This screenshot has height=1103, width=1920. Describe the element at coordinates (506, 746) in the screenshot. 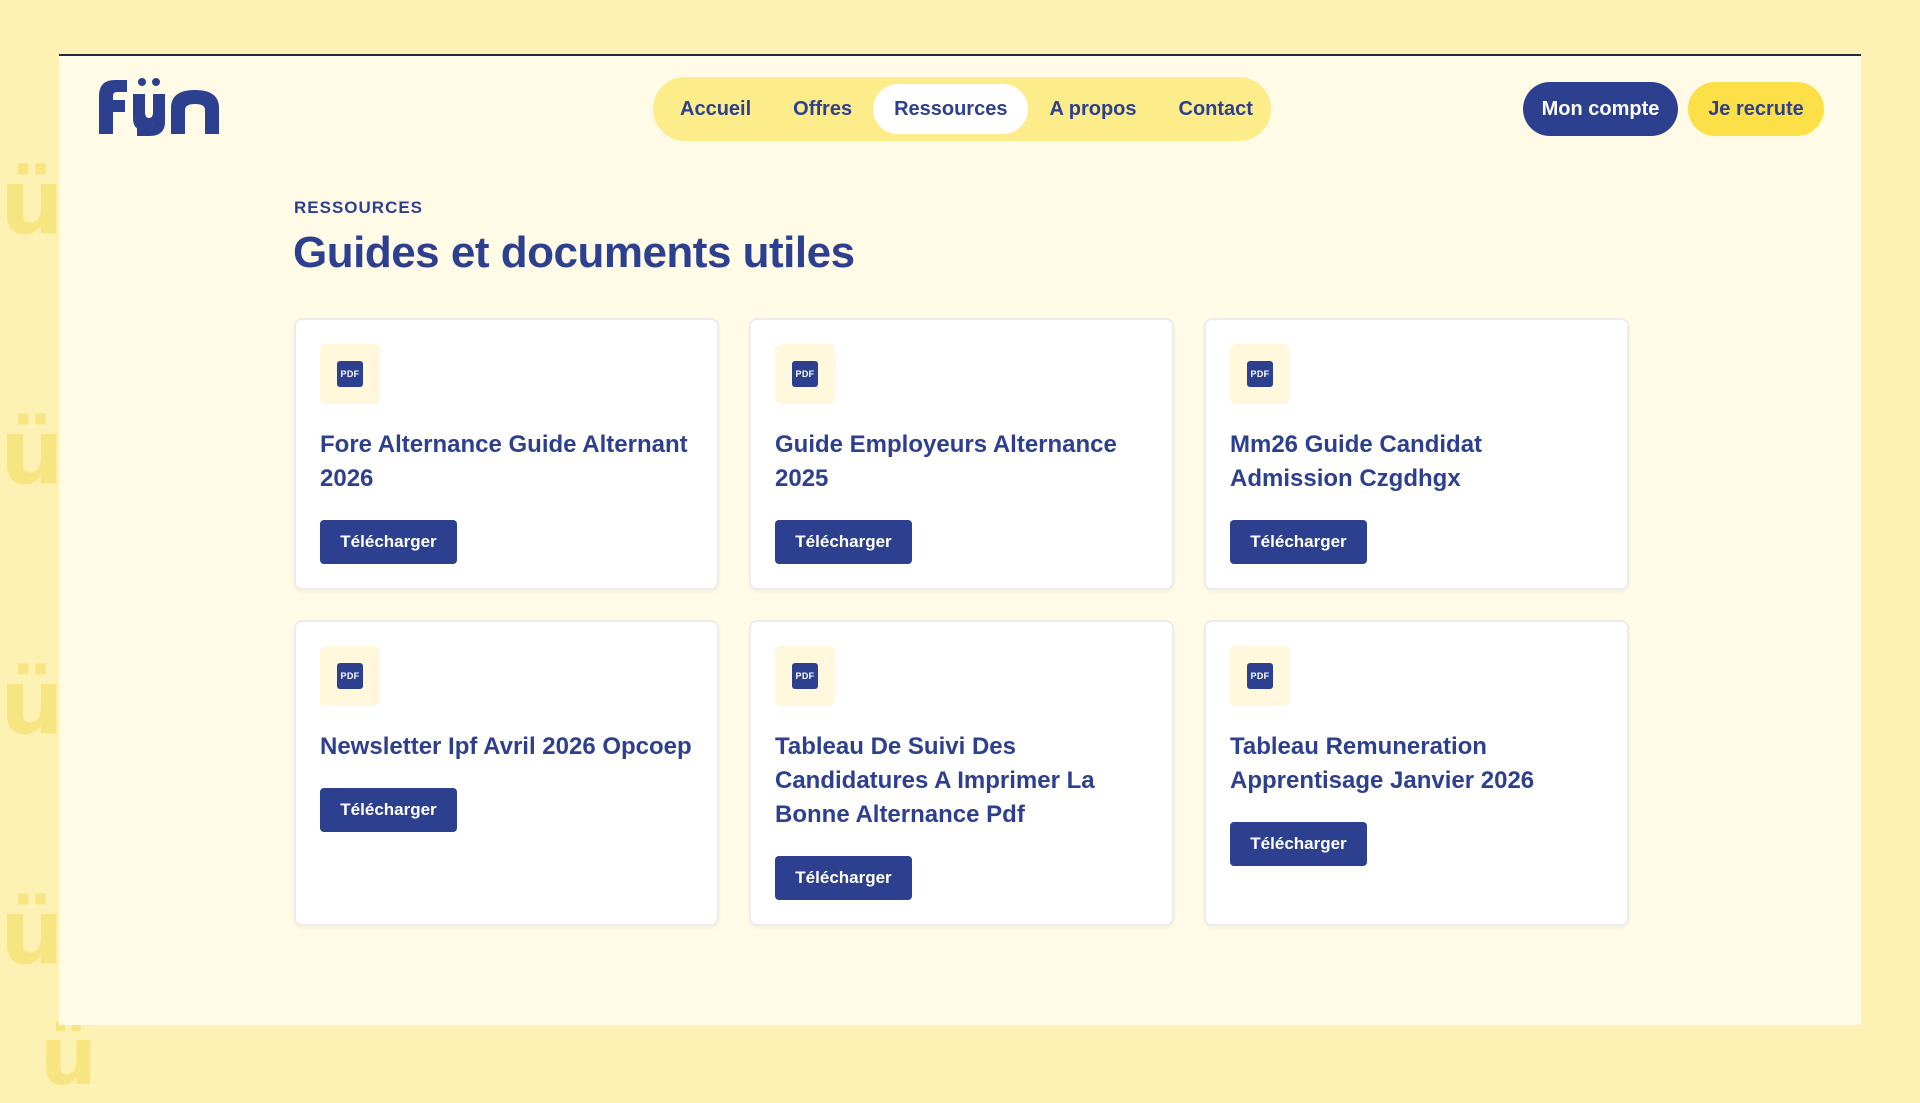

I see `resource-title: Newsletter Ipf Avril 2026 Opcoep` at that location.